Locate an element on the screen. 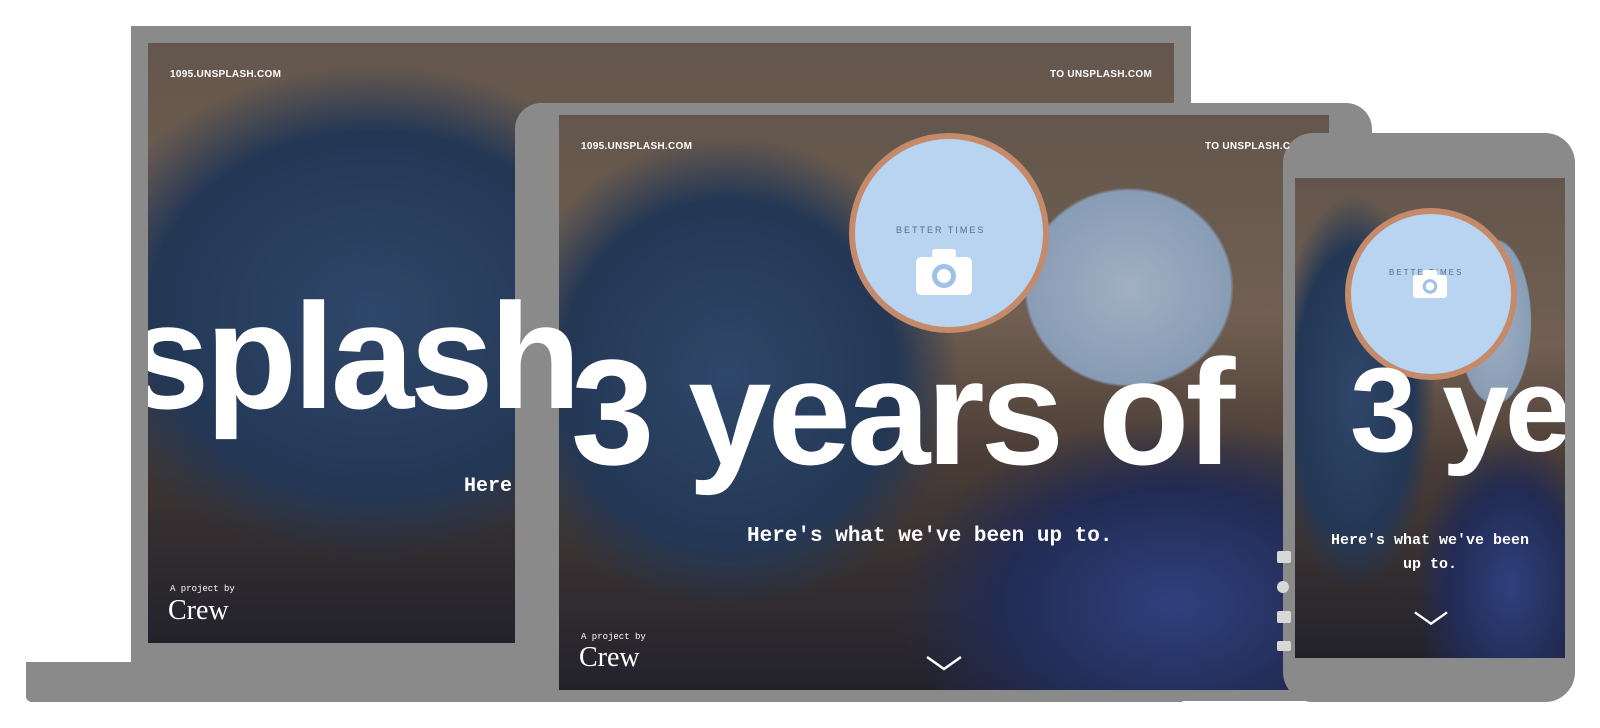  instagram-icon is located at coordinates (1284, 617).